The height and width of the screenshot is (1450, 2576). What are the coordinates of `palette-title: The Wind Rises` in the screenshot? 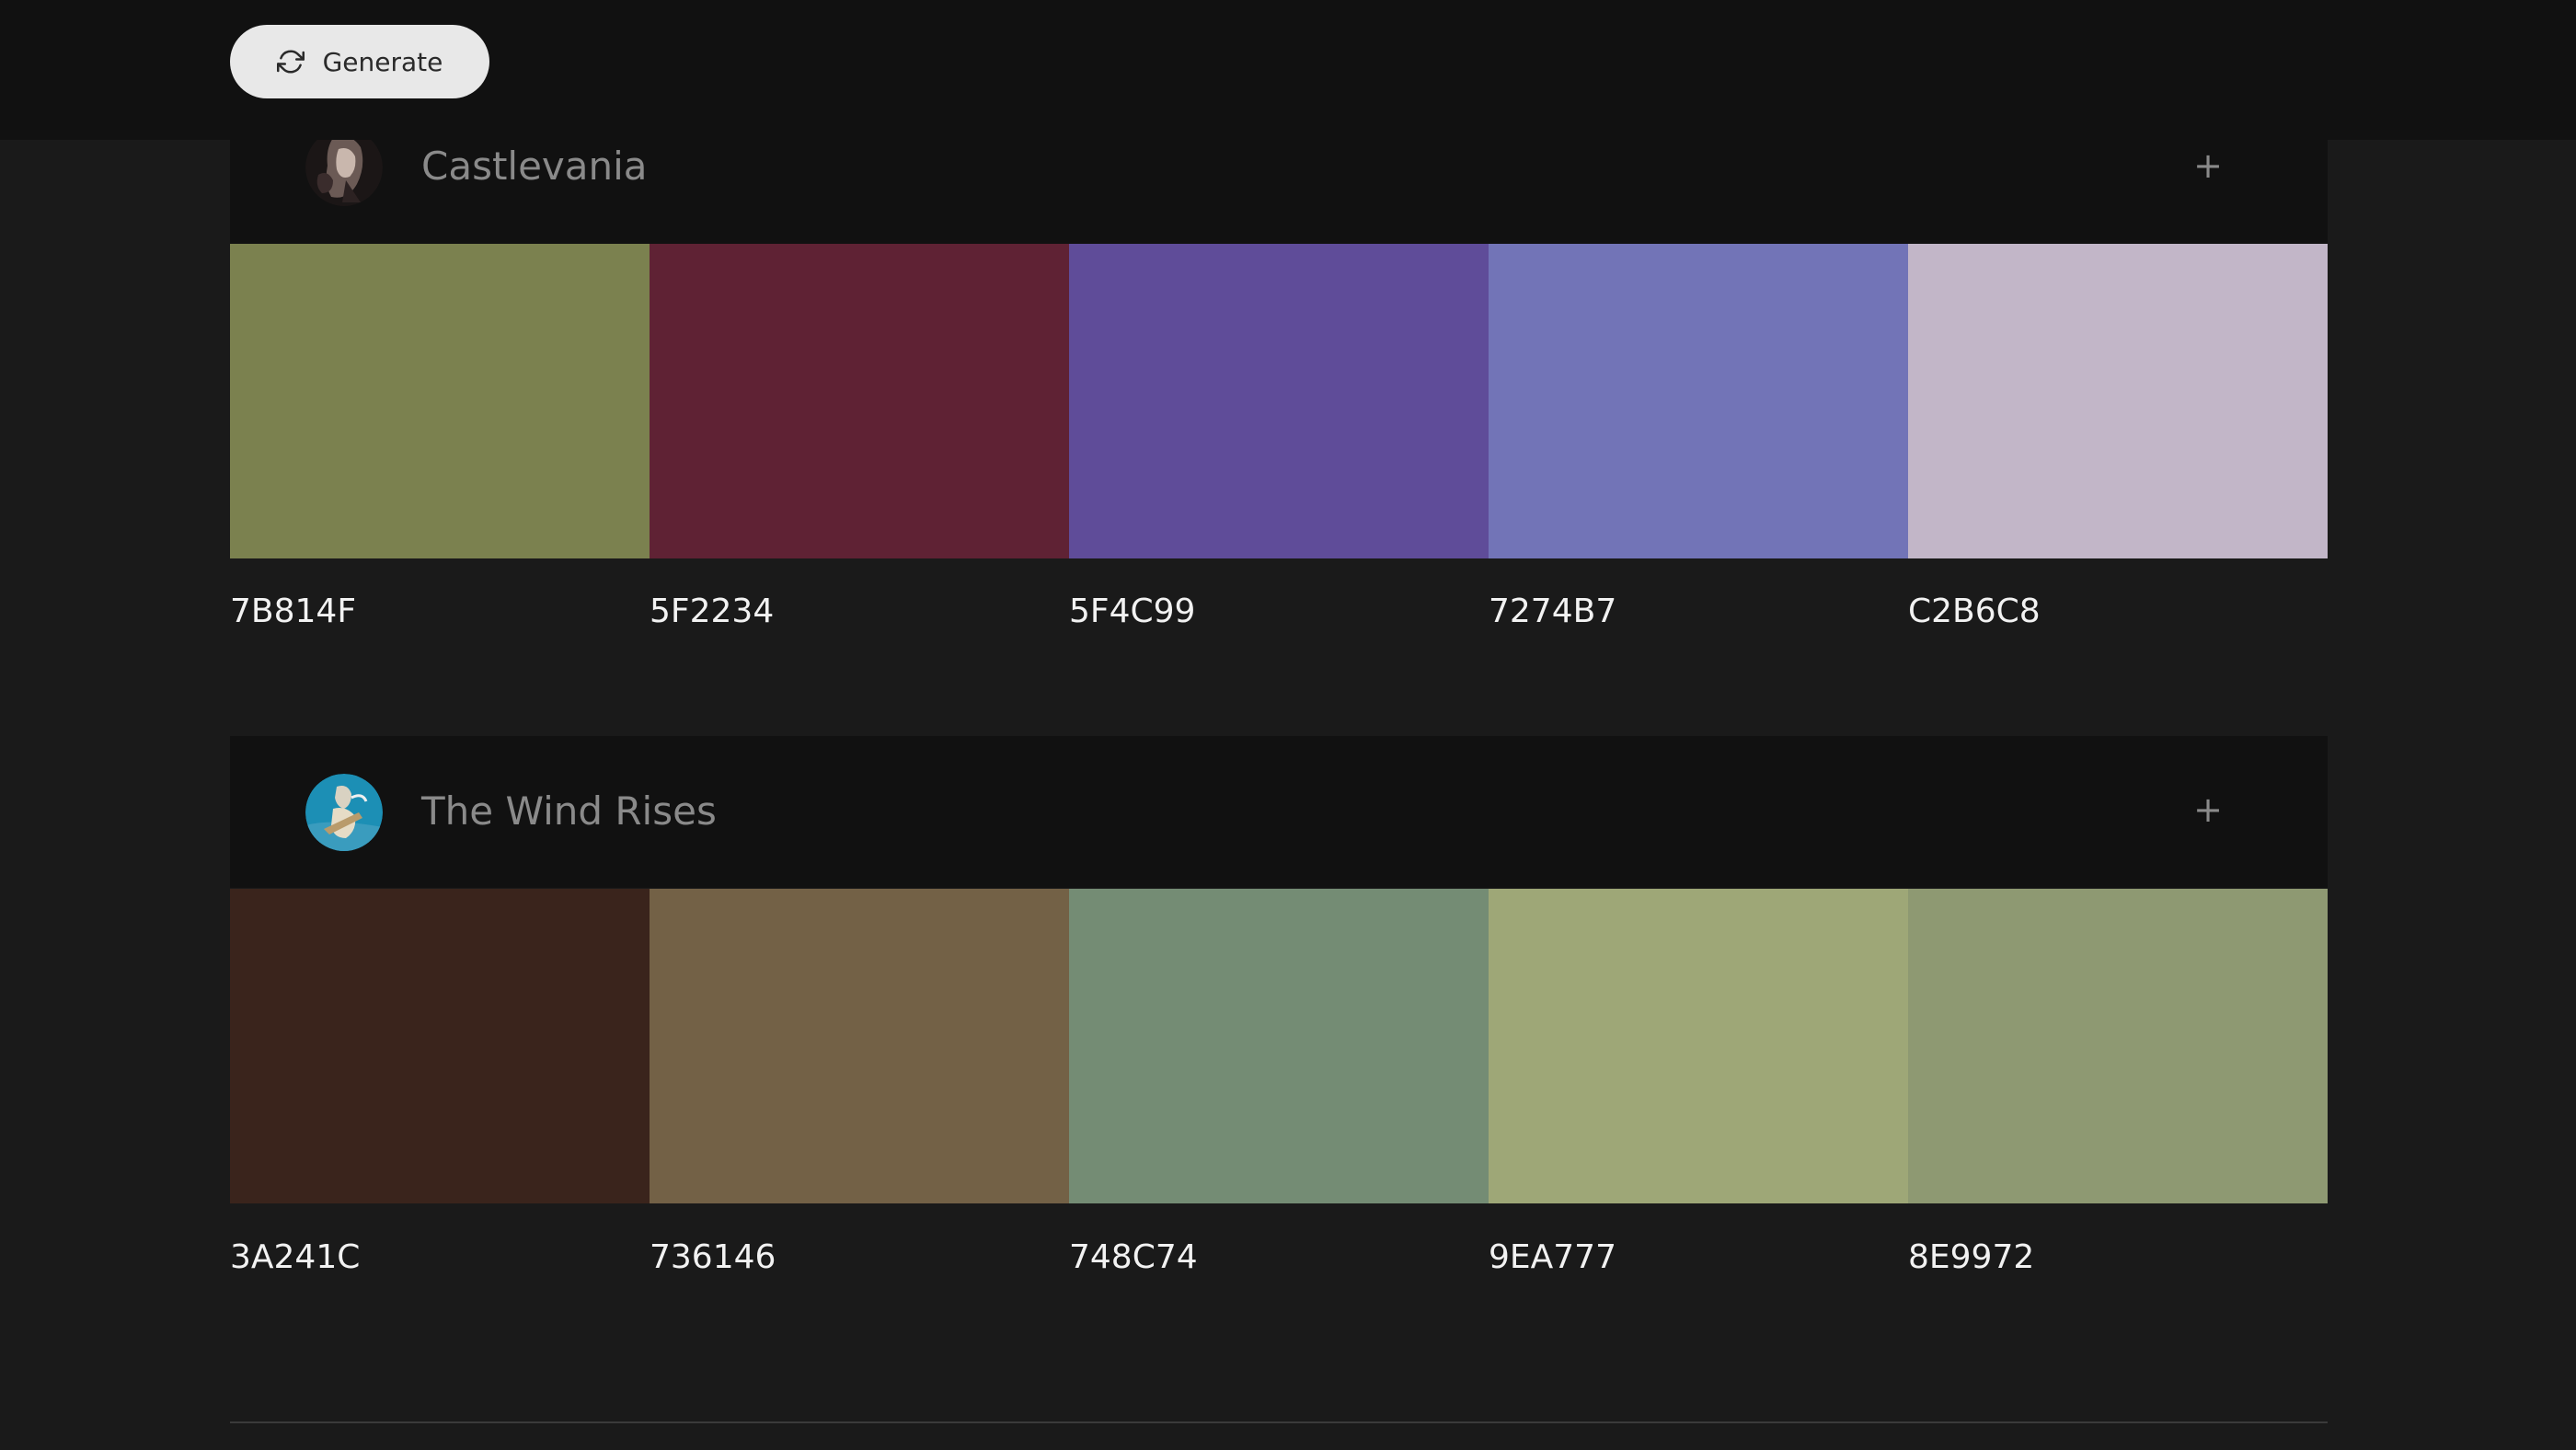 It's located at (569, 811).